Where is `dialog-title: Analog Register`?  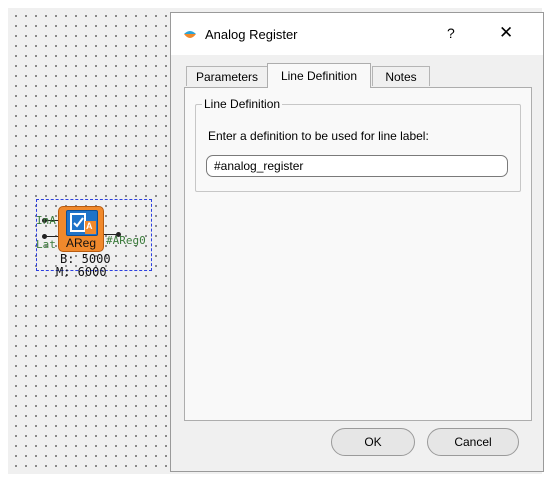 dialog-title: Analog Register is located at coordinates (251, 34).